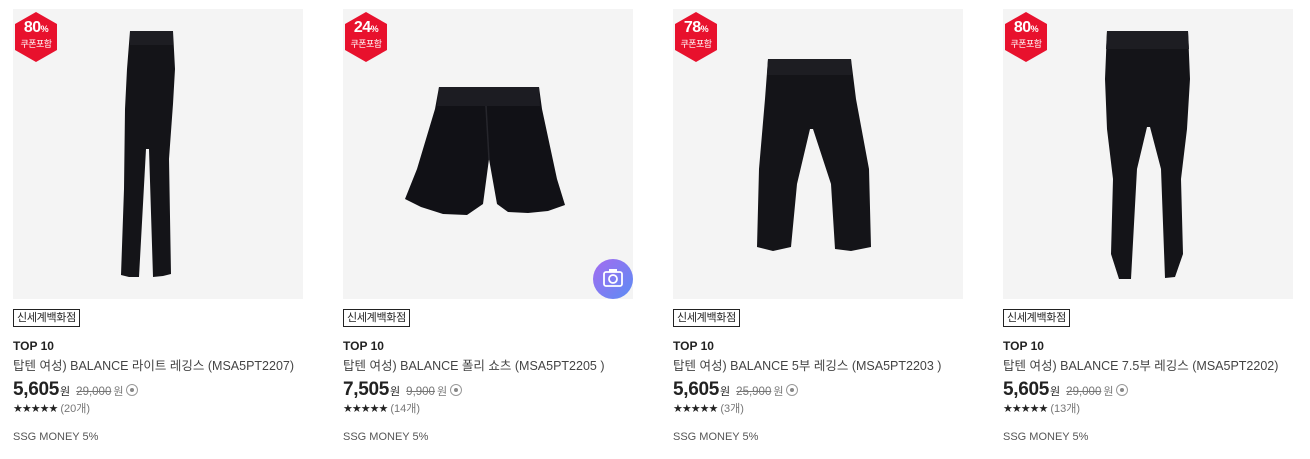  Describe the element at coordinates (696, 37) in the screenshot. I see `discount-badge: 78% 쿠폰포함` at that location.